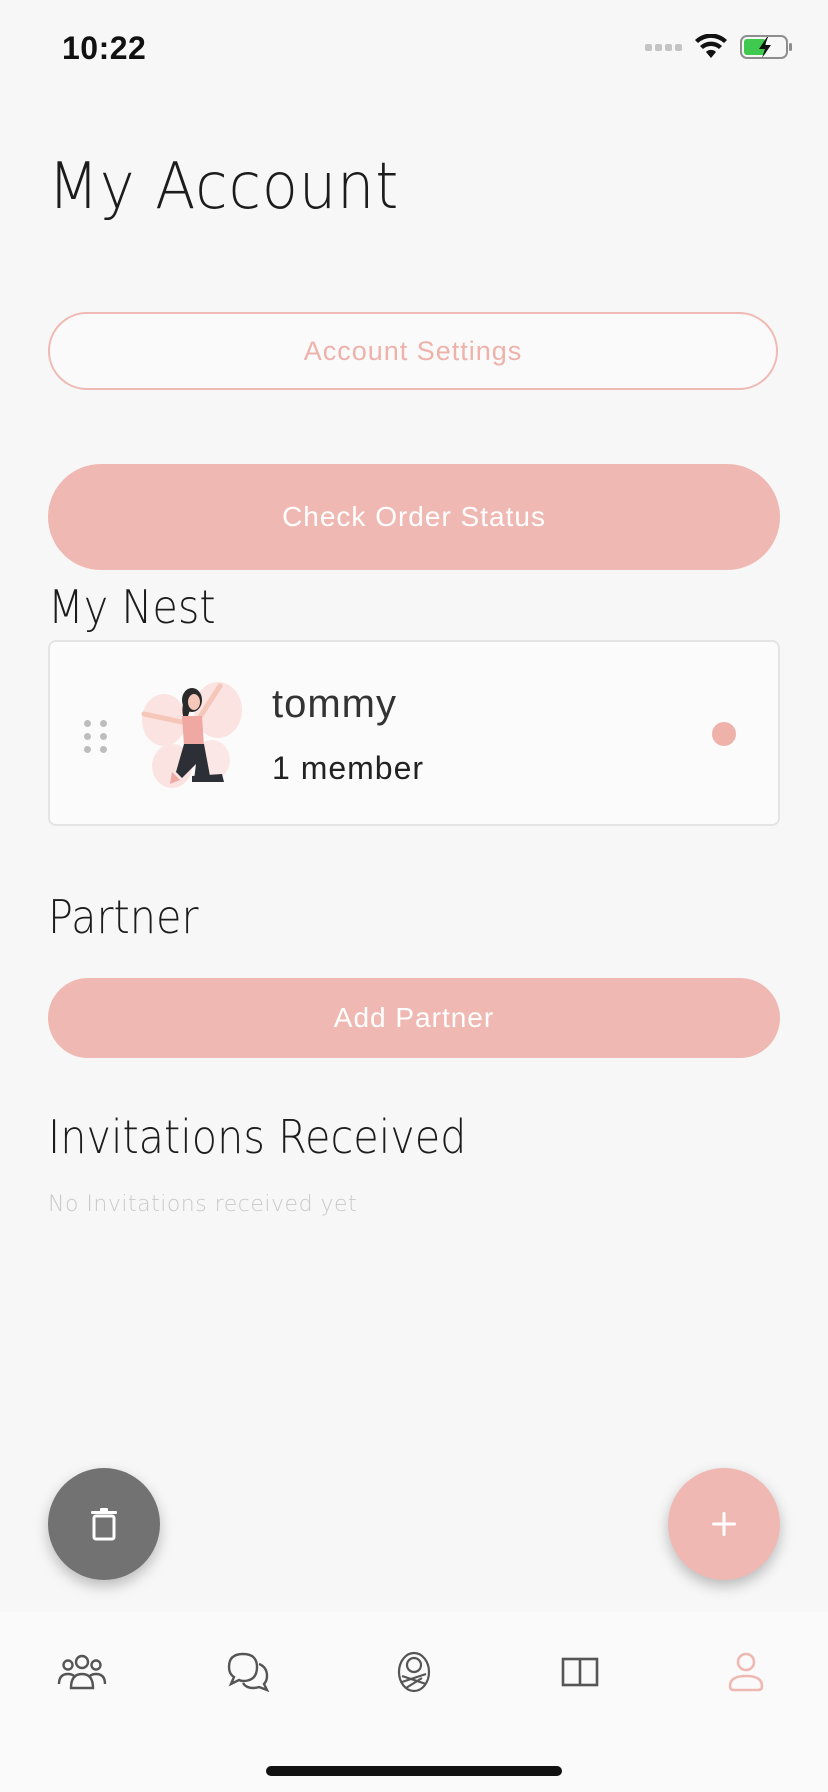 The image size is (828, 1792). I want to click on baby-icon, so click(414, 1672).